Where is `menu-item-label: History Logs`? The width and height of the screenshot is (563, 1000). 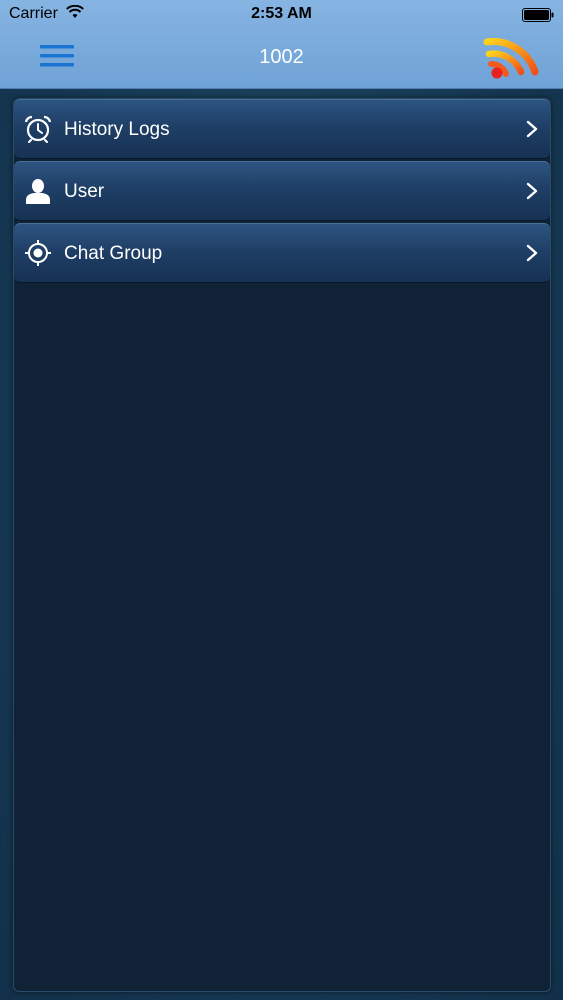
menu-item-label: History Logs is located at coordinates (117, 129).